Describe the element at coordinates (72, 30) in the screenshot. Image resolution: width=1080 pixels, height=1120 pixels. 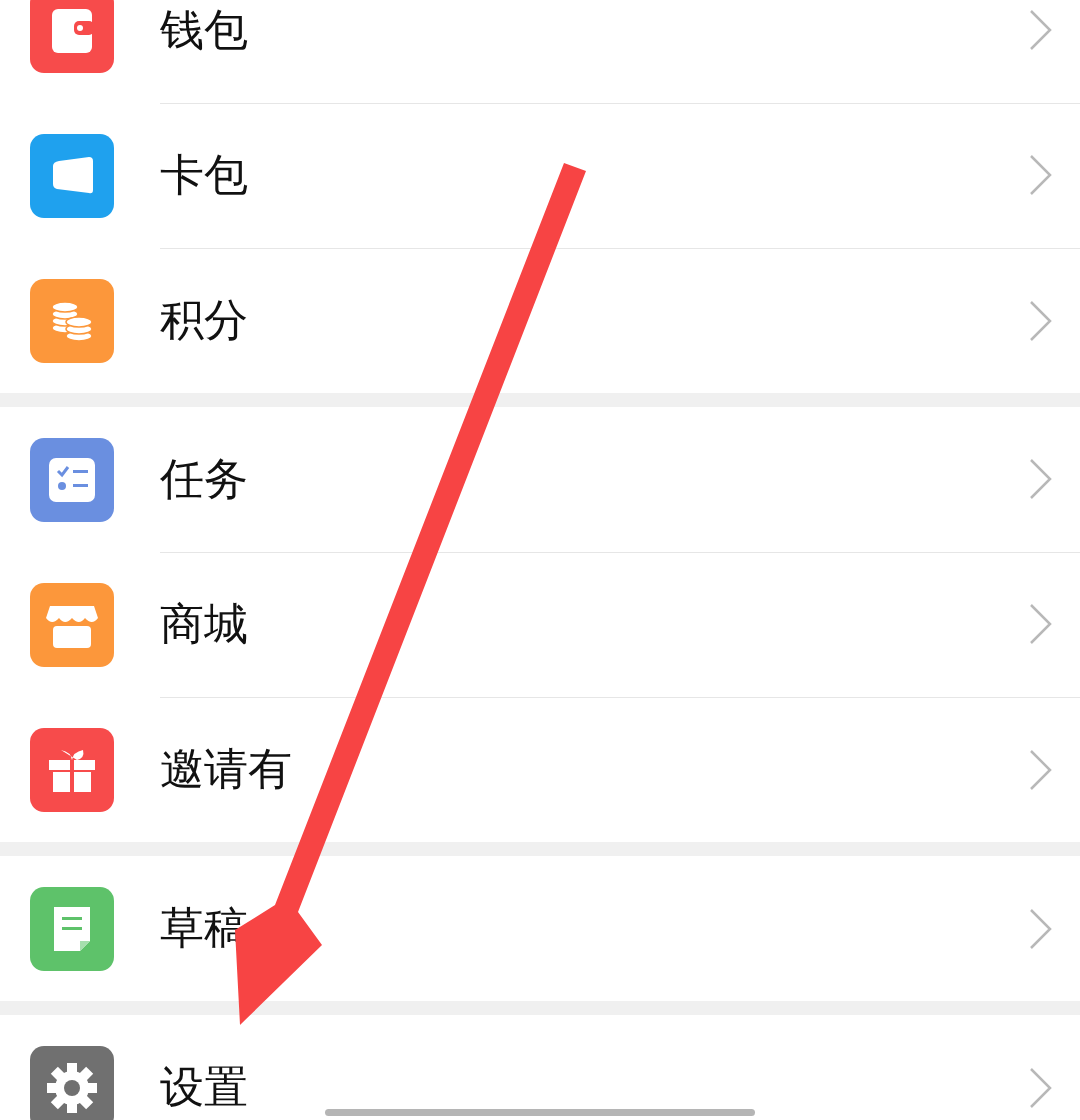
I see `wallet-icon` at that location.